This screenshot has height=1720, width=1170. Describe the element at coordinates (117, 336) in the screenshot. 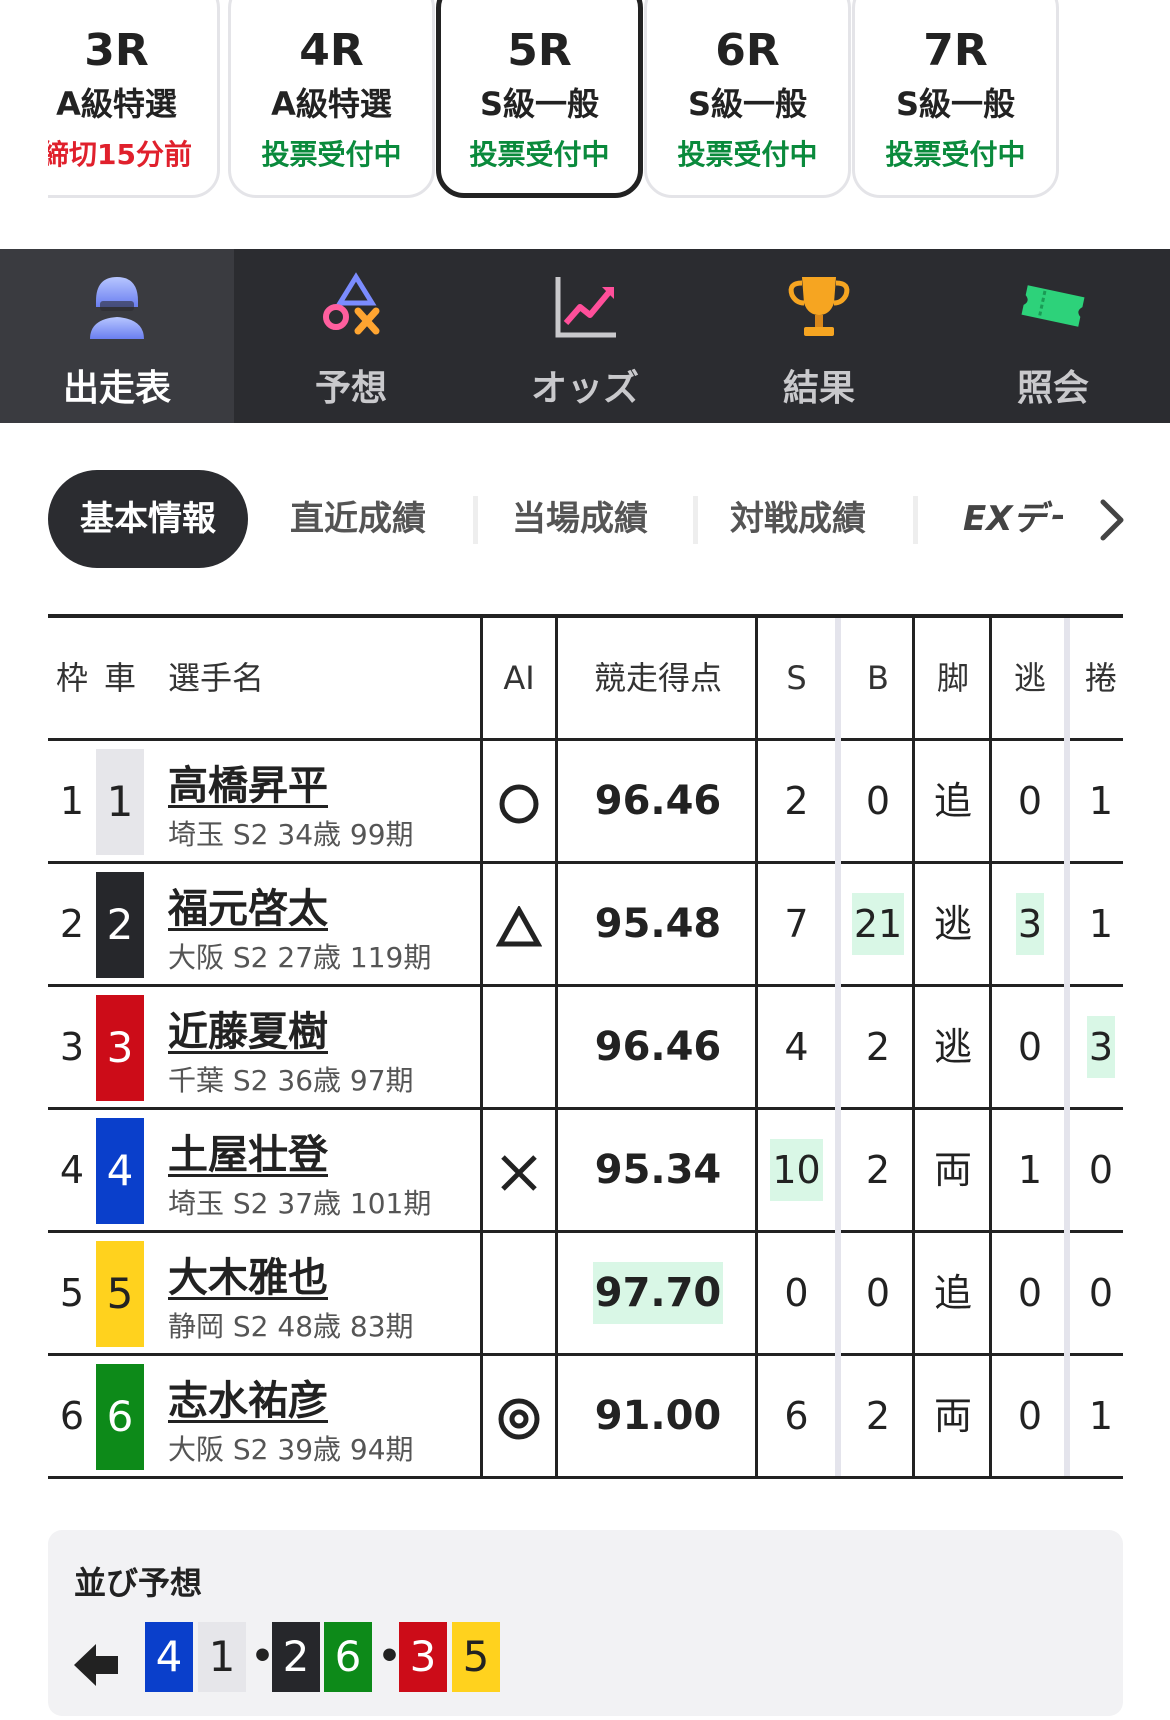

I see `nav-entry-list: 出走表` at that location.